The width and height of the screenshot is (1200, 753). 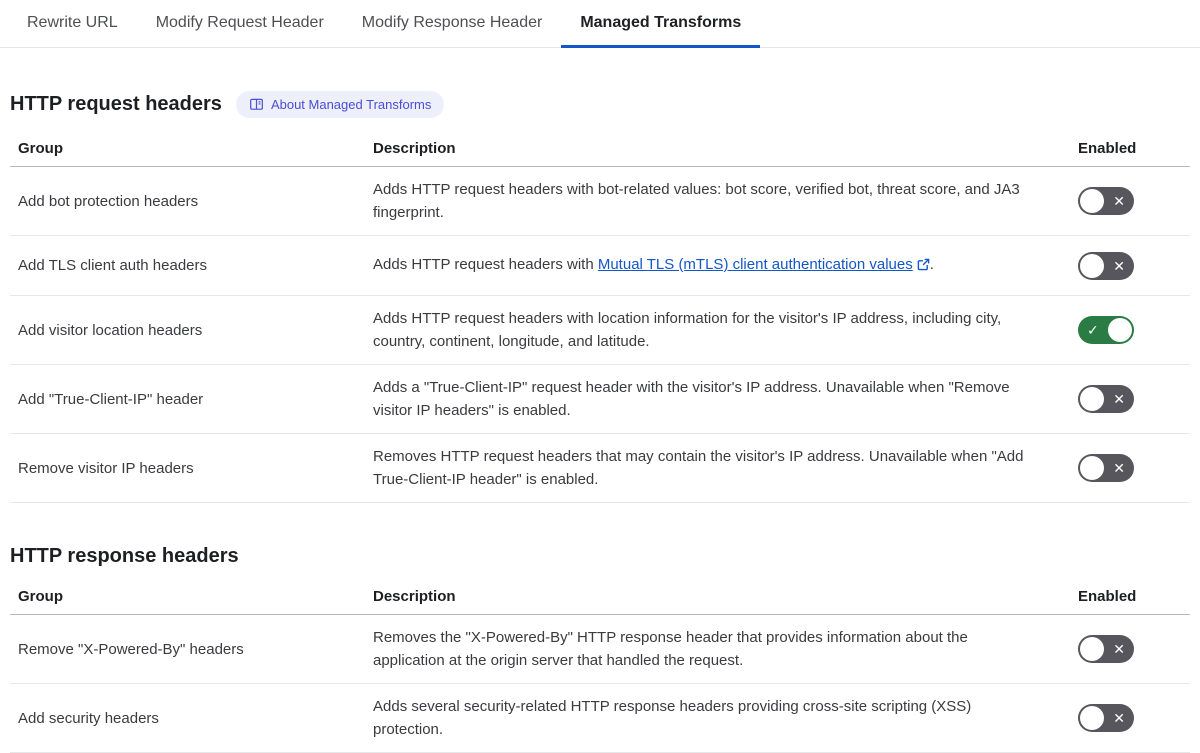 What do you see at coordinates (1106, 201) in the screenshot?
I see `toggle-add-bot-protection-headers: ✕` at bounding box center [1106, 201].